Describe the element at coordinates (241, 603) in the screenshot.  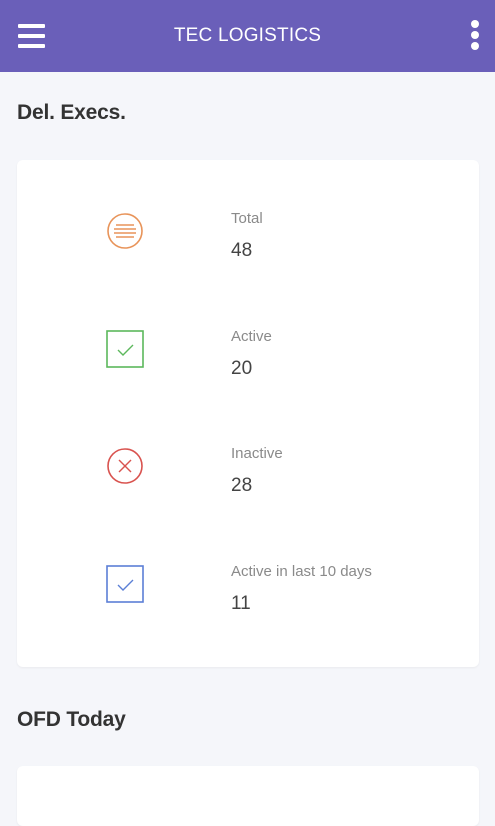
I see `stat-value: 11` at that location.